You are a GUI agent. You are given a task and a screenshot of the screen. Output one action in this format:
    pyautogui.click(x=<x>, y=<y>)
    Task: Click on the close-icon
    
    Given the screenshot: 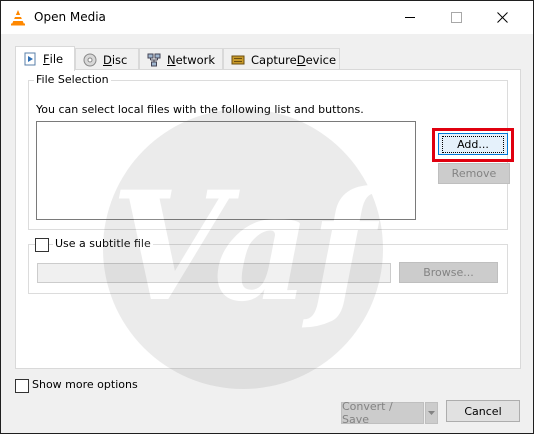 What is the action you would take?
    pyautogui.click(x=502, y=17)
    